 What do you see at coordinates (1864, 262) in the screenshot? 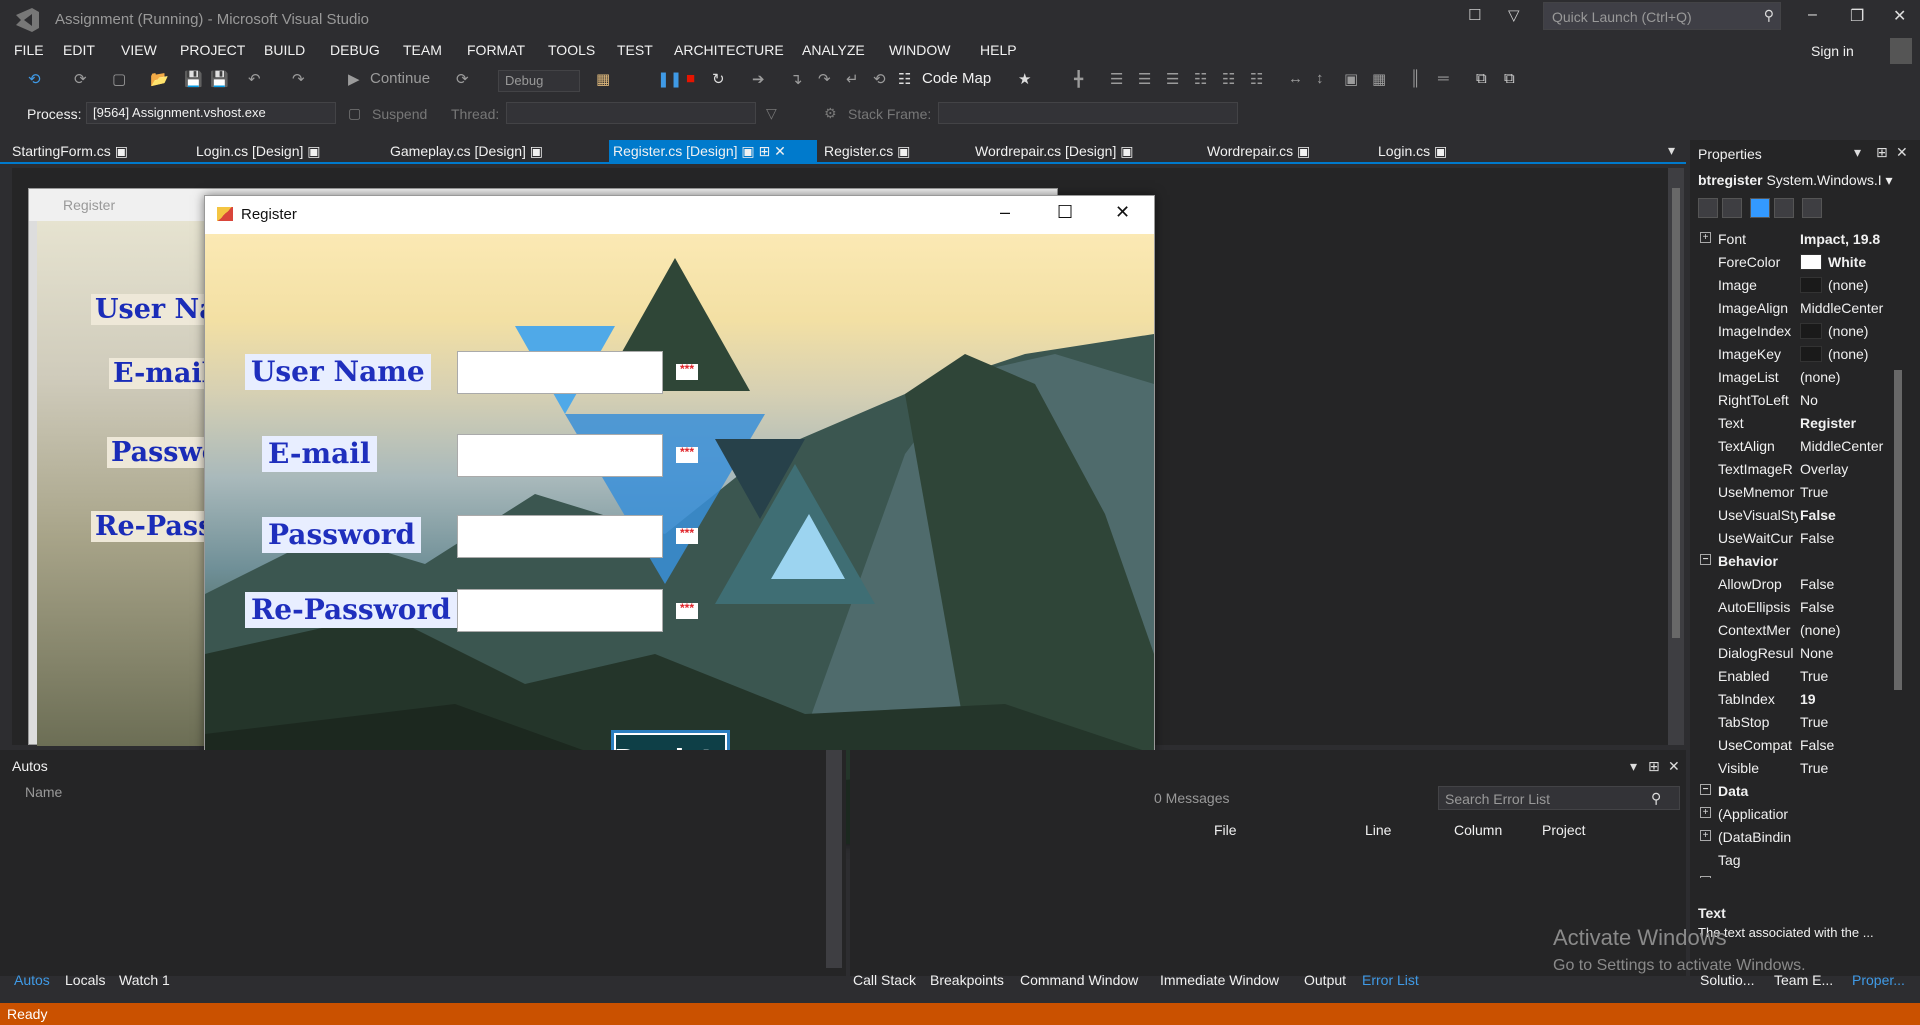
I see `property-value: White` at bounding box center [1864, 262].